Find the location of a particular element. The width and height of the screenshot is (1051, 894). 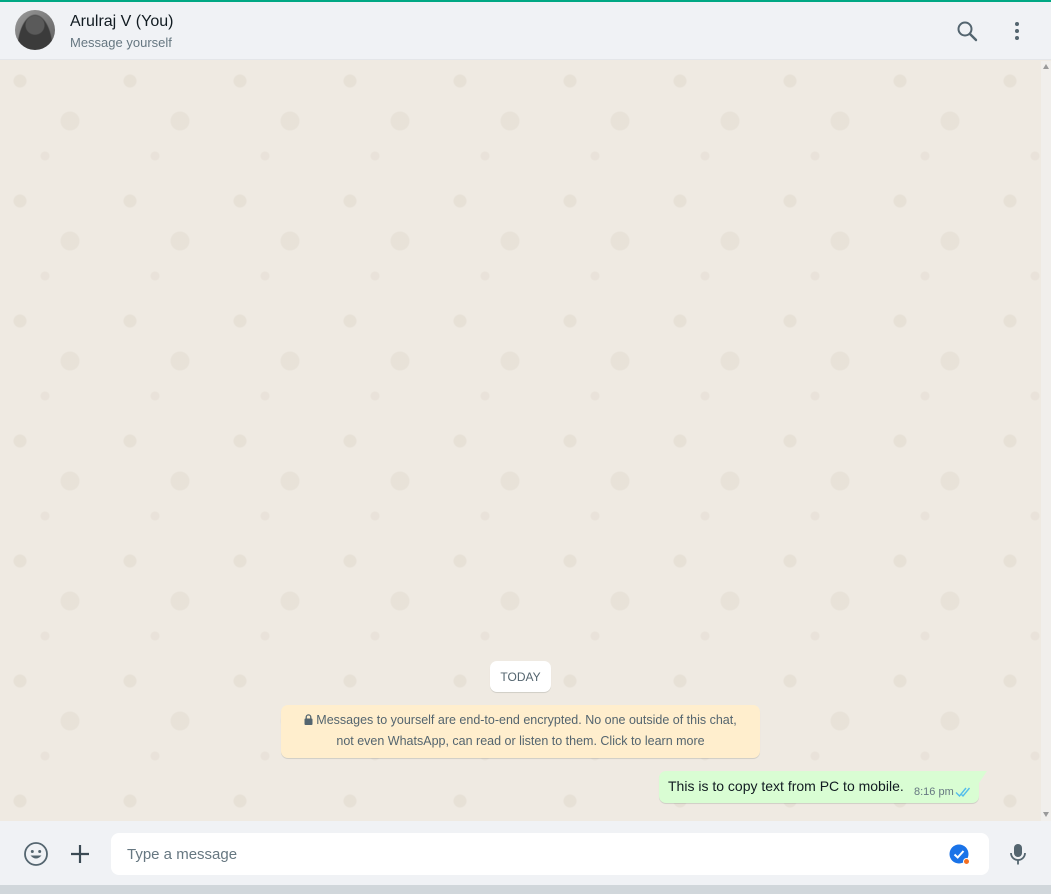

message-tail is located at coordinates (983, 777).